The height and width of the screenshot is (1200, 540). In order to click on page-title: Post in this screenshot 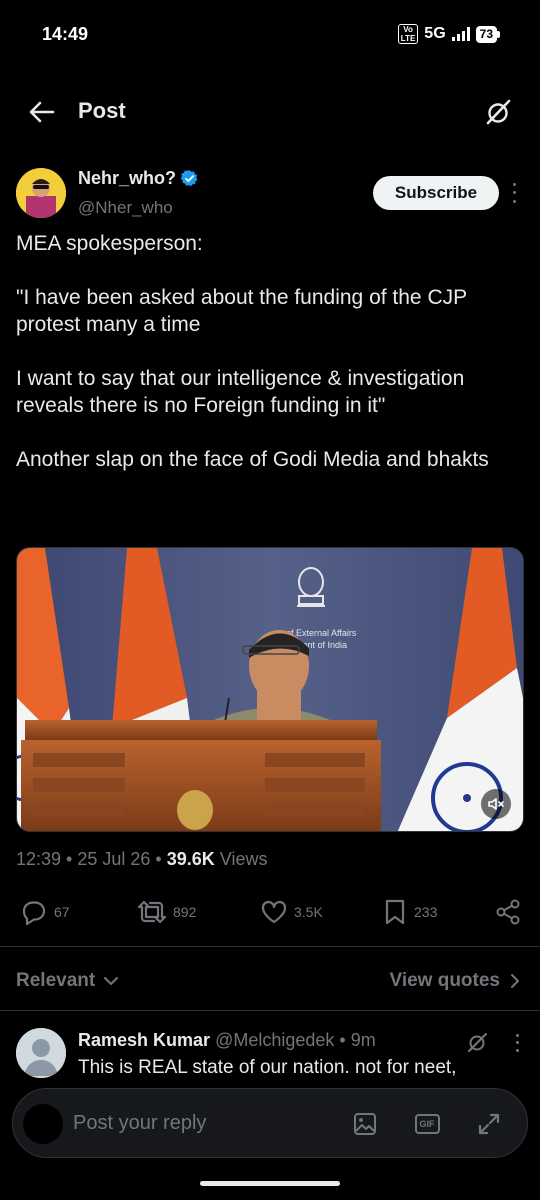, I will do `click(102, 110)`.